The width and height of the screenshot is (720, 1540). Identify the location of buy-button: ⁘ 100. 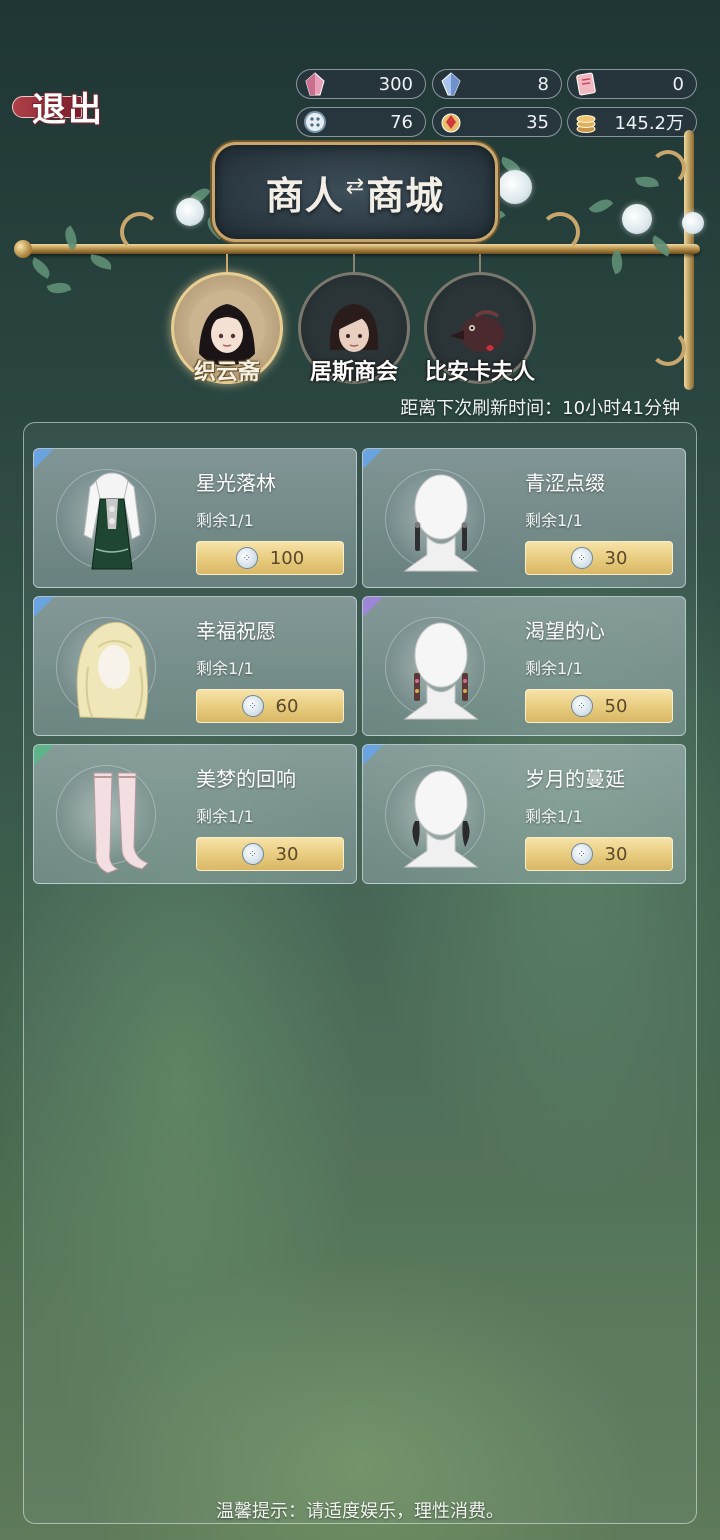
(270, 558).